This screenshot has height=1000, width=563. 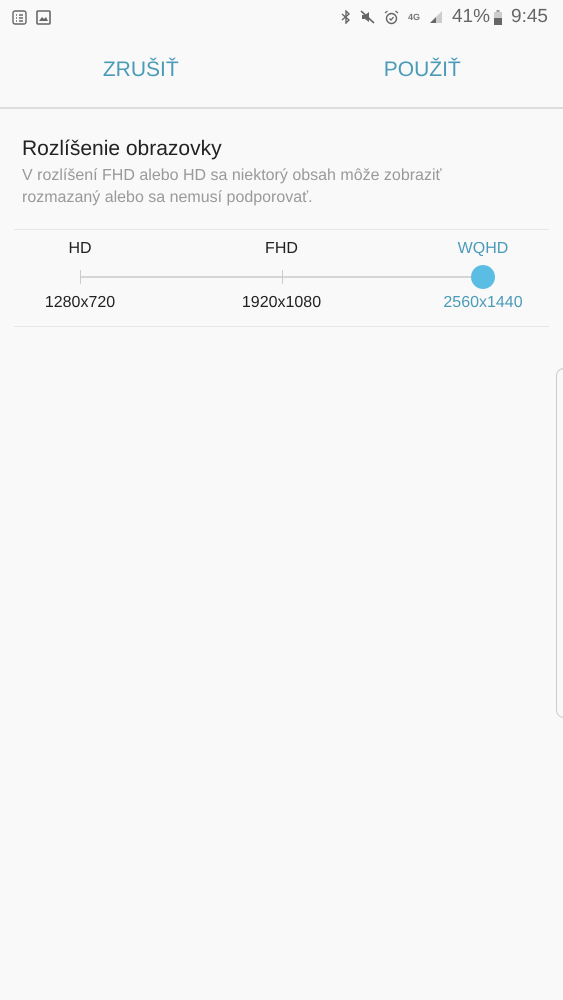 I want to click on network-type: 4G, so click(x=414, y=17).